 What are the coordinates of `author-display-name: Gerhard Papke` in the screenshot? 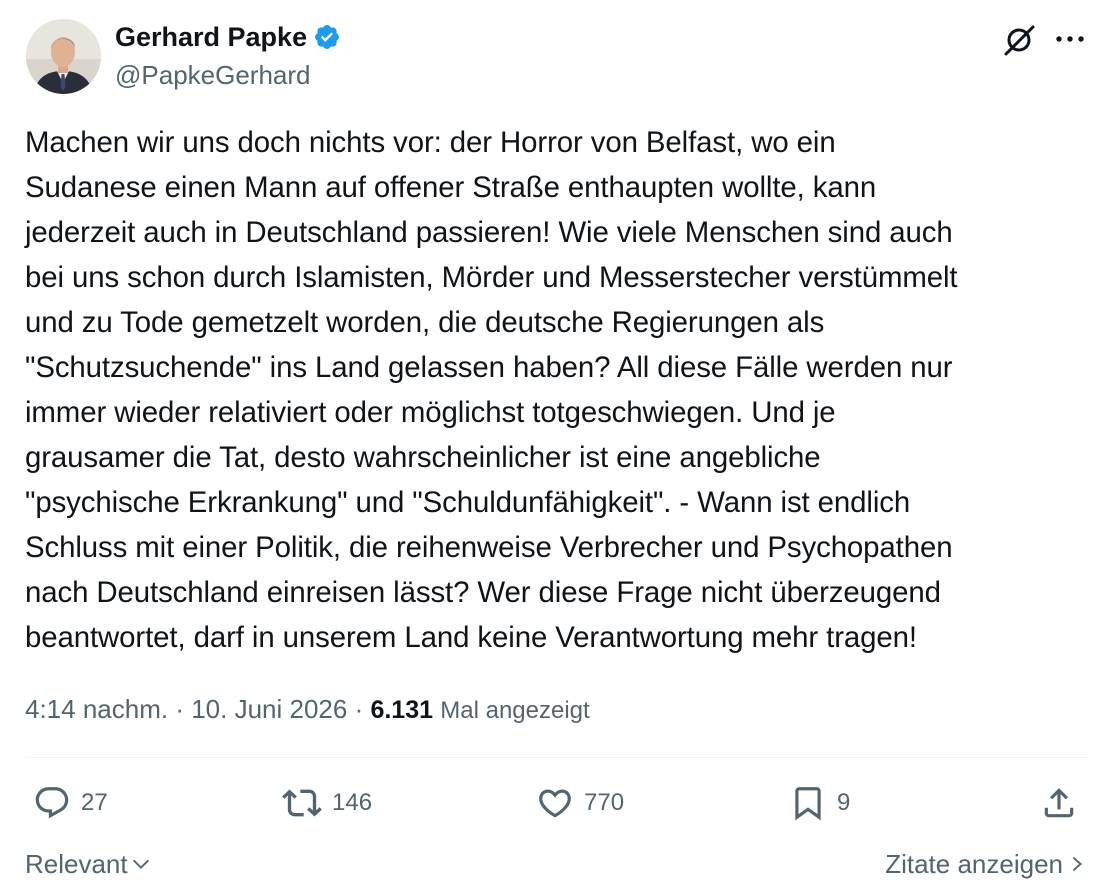 It's located at (211, 37).